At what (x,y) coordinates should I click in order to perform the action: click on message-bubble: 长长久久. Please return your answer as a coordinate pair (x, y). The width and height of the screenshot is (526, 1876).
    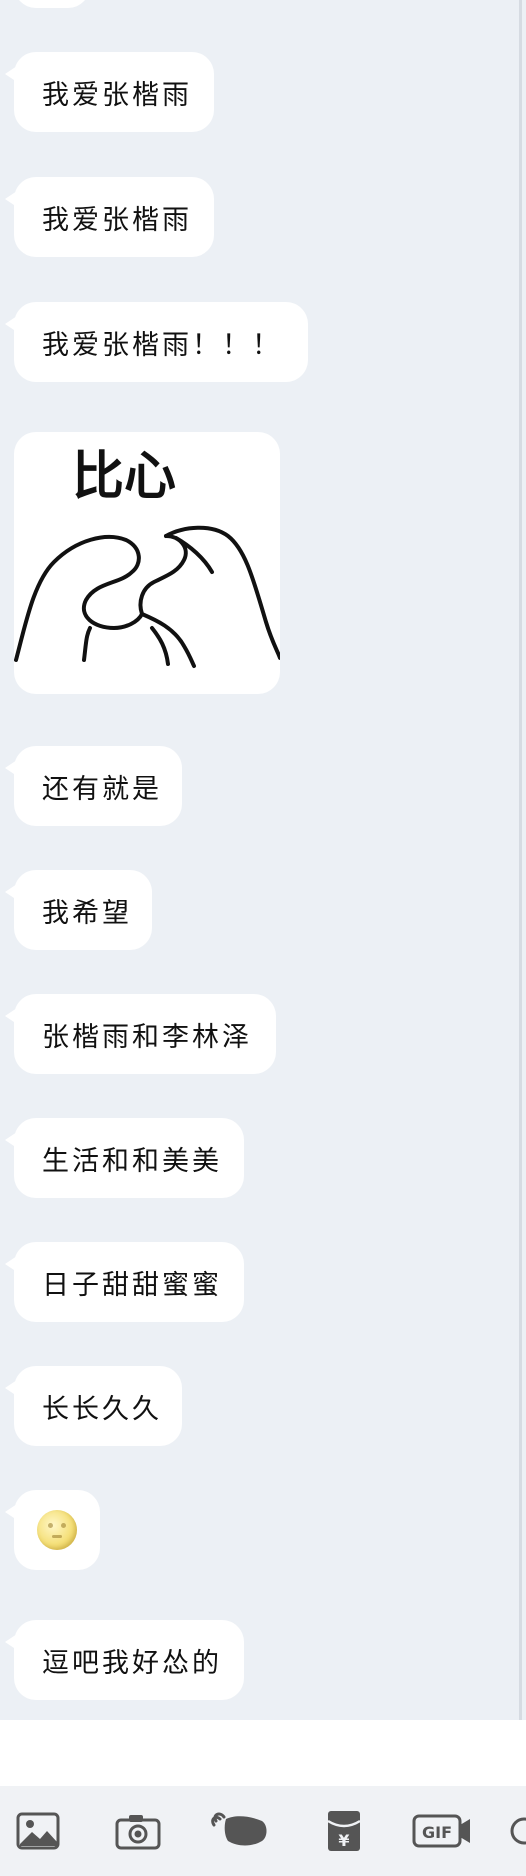
    Looking at the image, I should click on (93, 1406).